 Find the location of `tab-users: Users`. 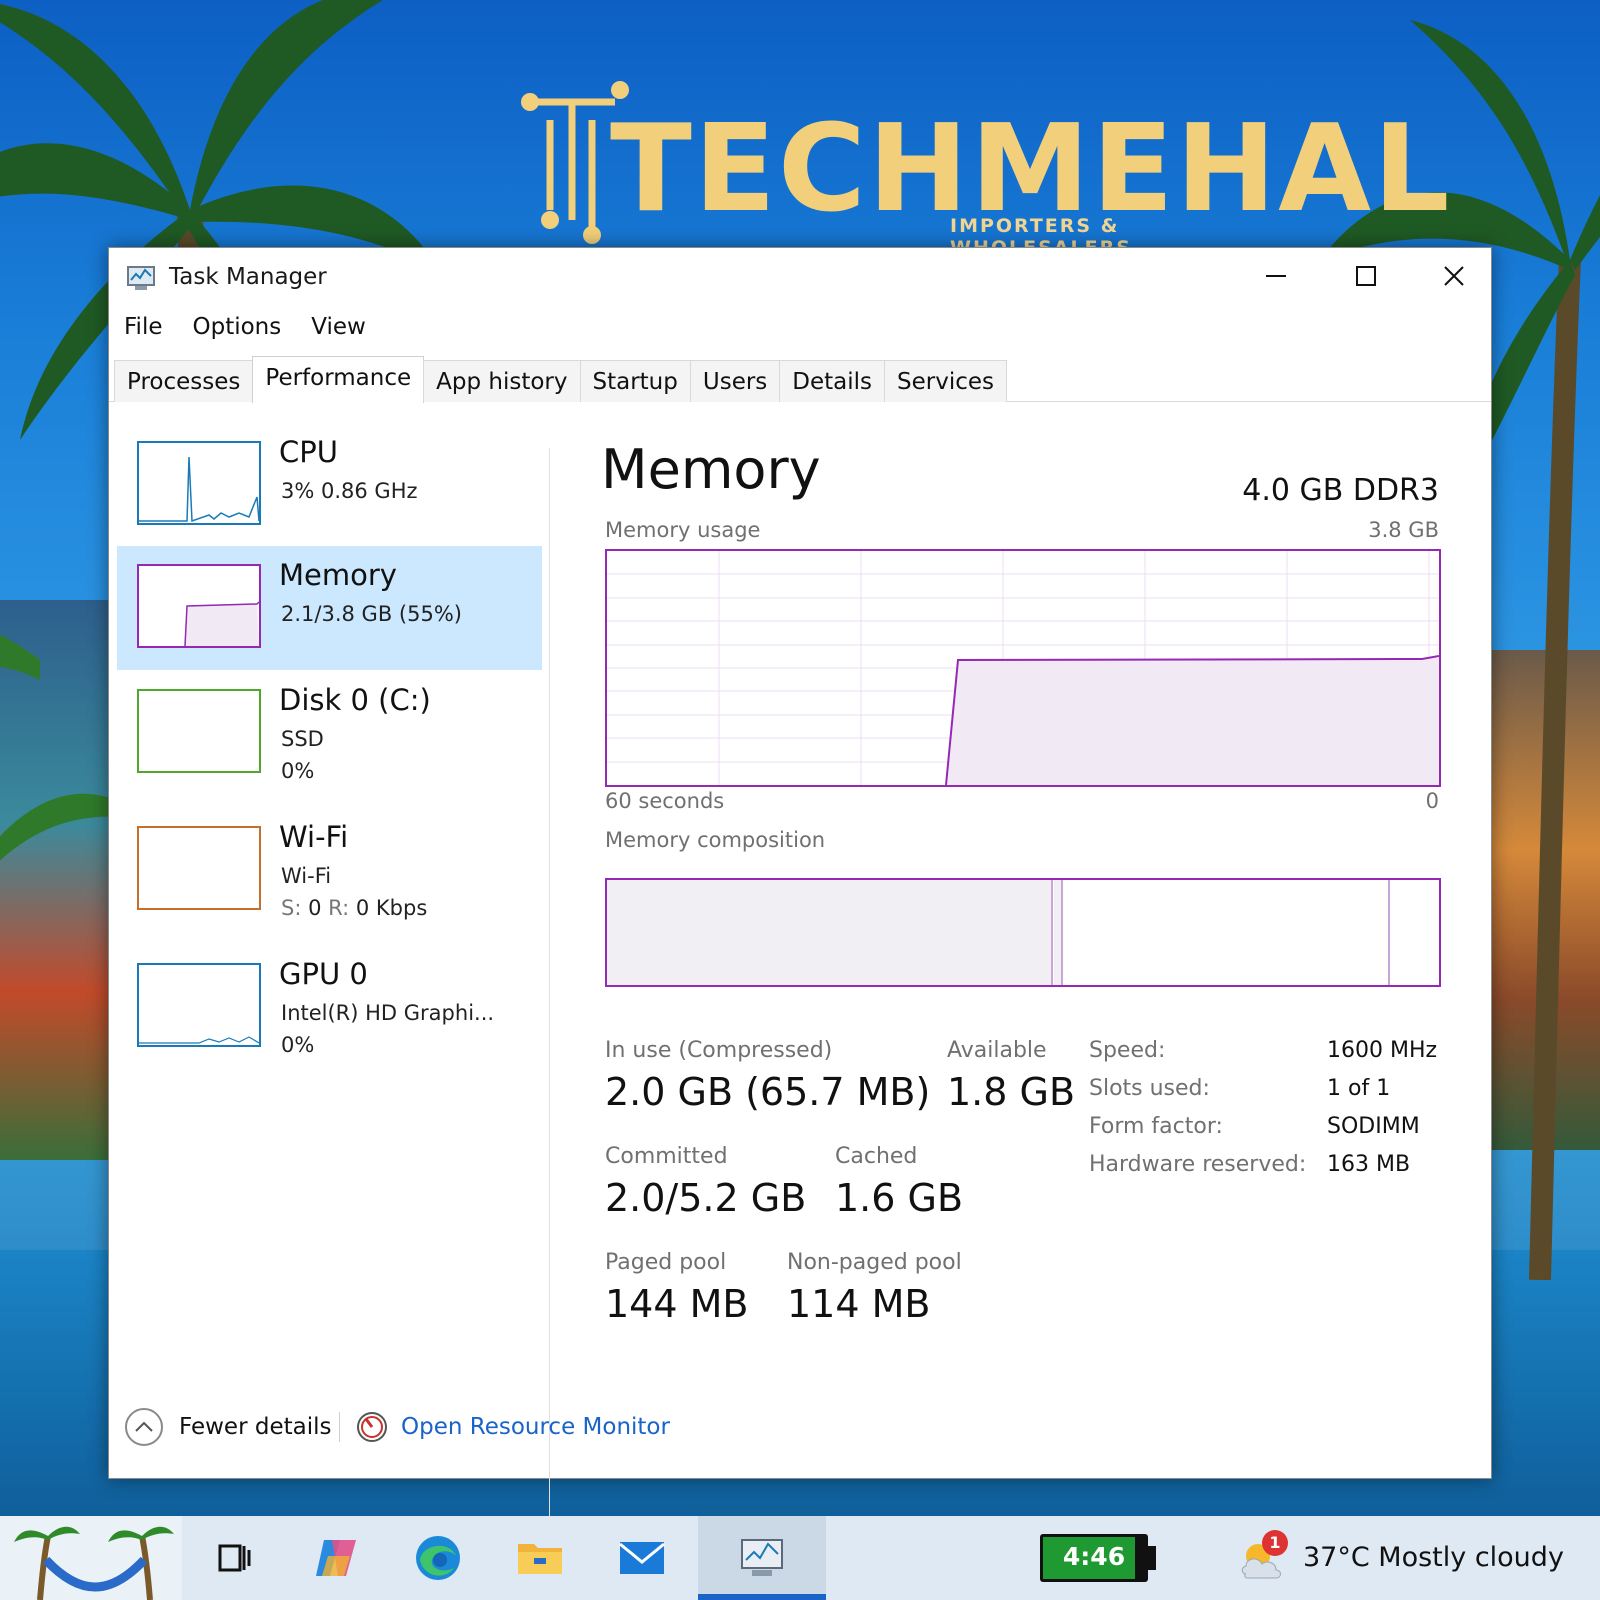

tab-users: Users is located at coordinates (735, 381).